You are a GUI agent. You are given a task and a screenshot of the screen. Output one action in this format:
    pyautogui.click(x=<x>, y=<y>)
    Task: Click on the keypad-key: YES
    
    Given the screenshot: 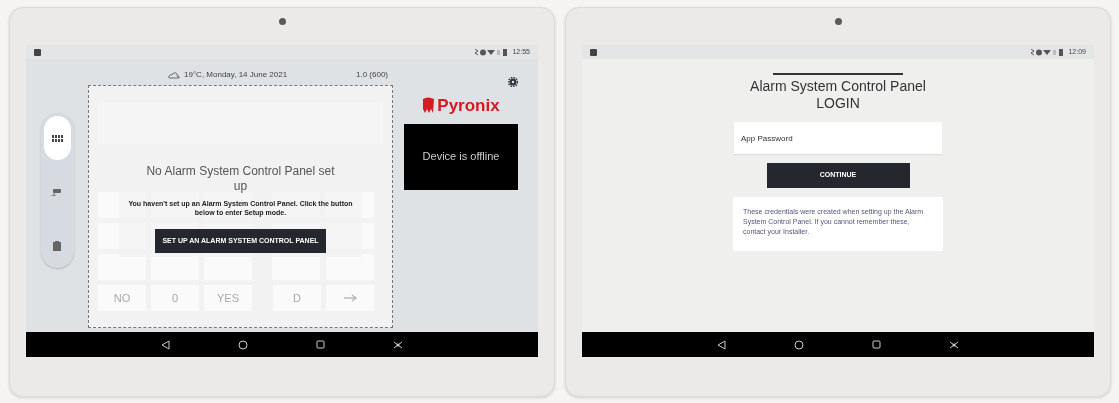 What is the action you would take?
    pyautogui.click(x=228, y=298)
    